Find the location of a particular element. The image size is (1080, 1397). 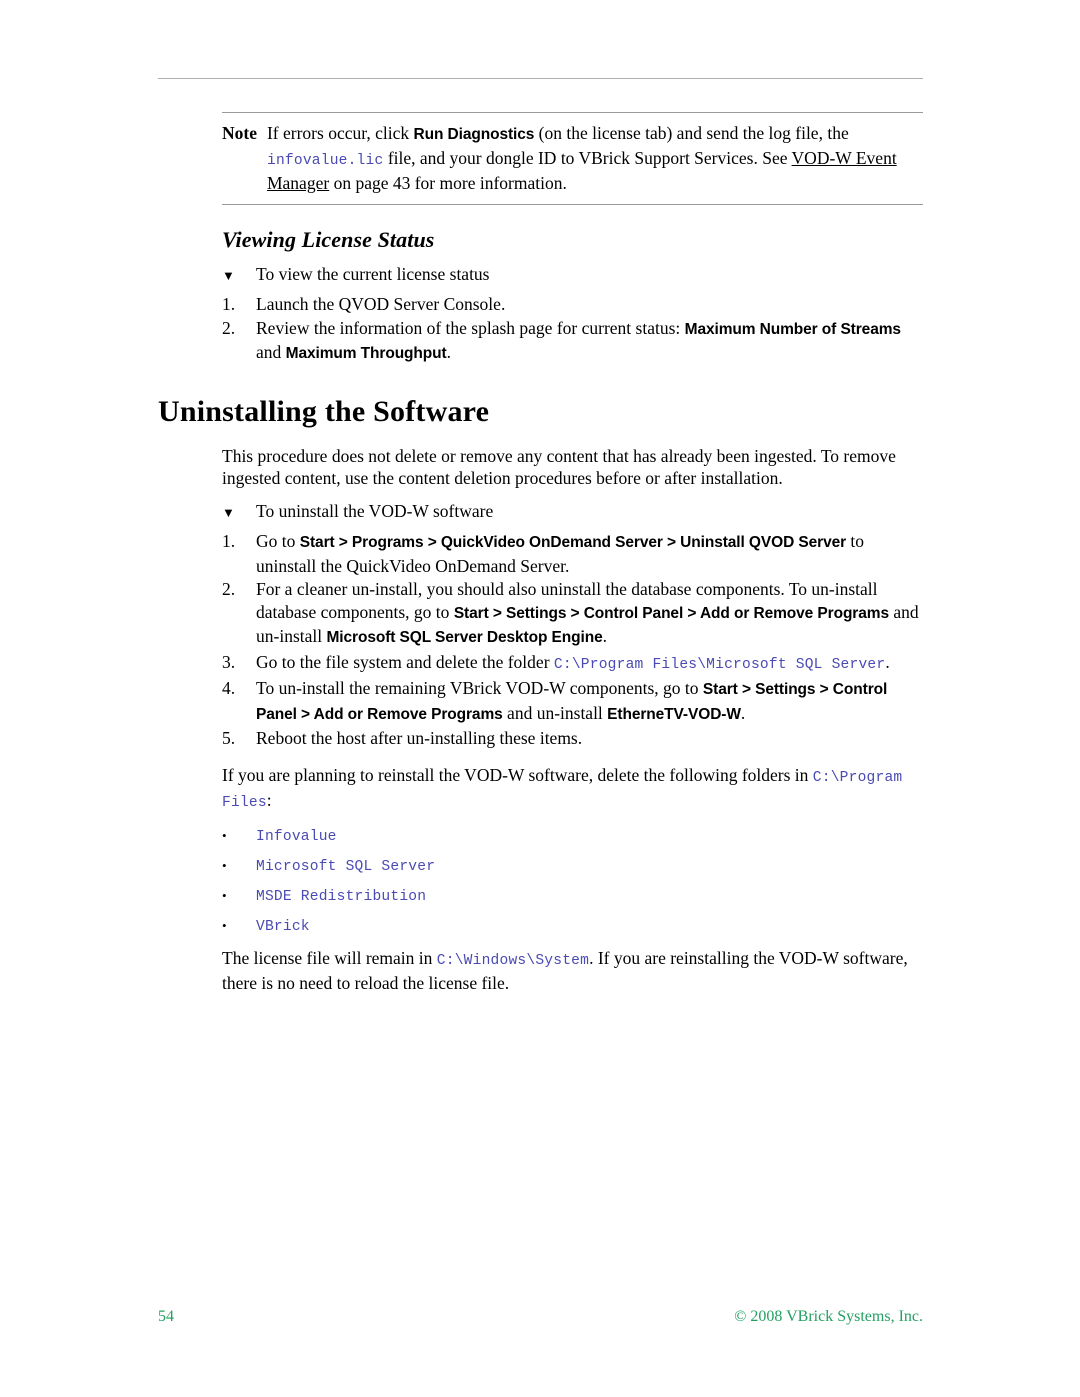

folder-name: Infovalue is located at coordinates (296, 836).